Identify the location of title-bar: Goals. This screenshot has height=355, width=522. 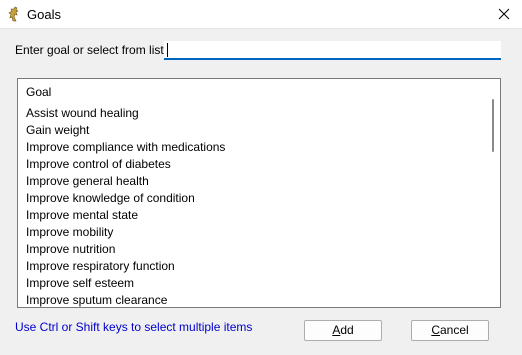
(261, 14).